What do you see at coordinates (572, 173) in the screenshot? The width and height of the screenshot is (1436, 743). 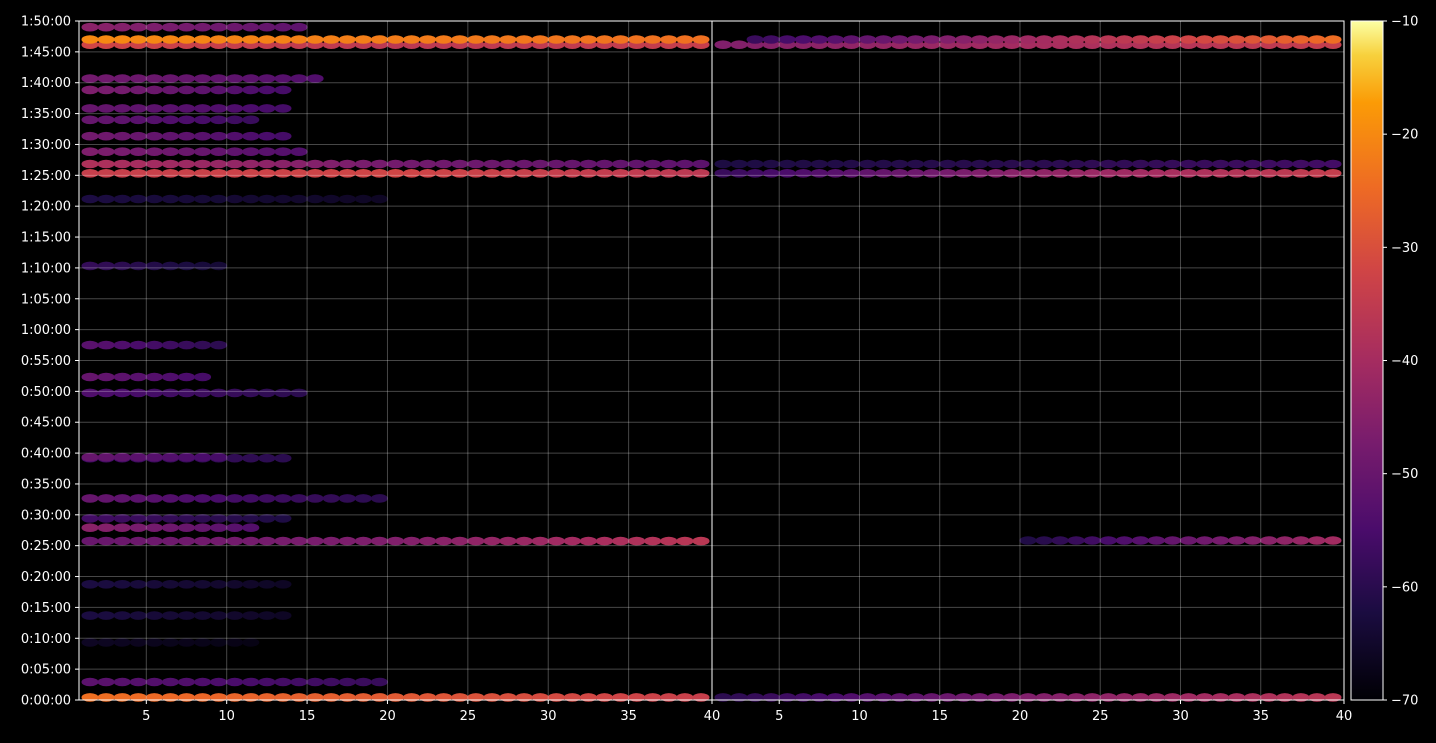 I see `heatmap-cell-p1-b16-x31` at bounding box center [572, 173].